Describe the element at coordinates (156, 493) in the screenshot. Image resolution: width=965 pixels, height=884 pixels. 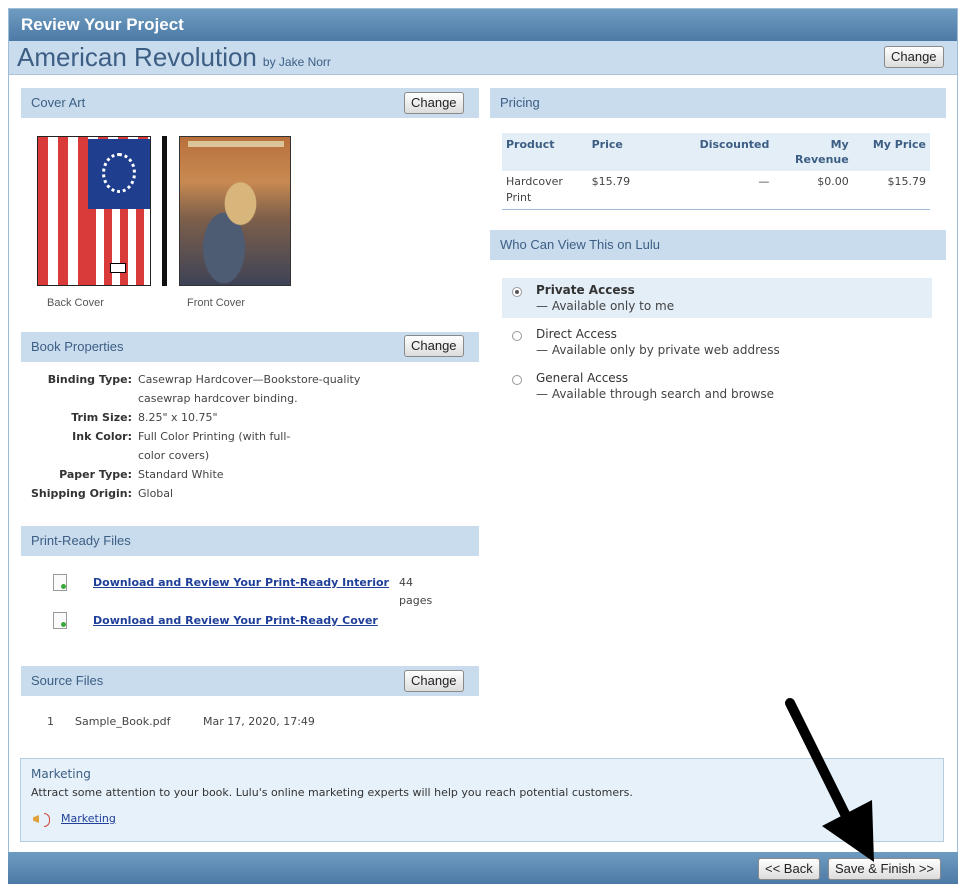
I see `property-value: Global` at that location.